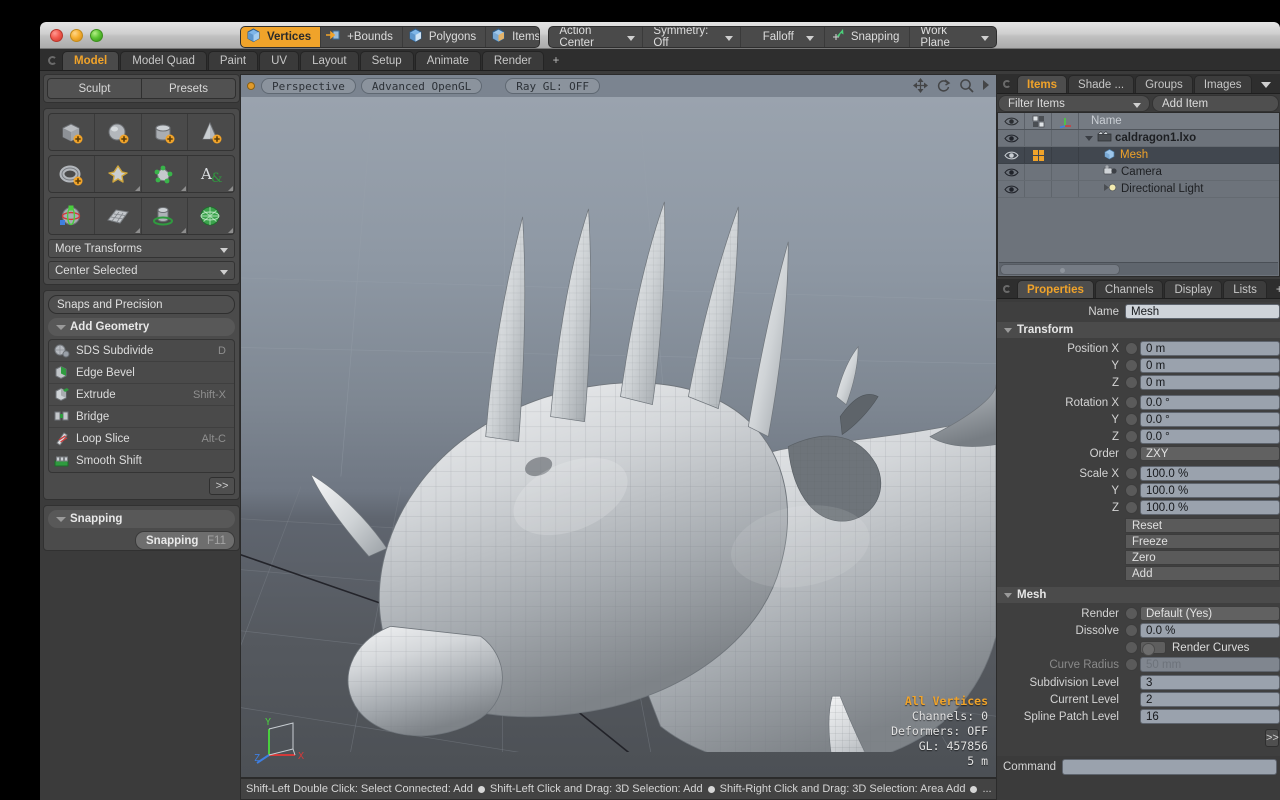  What do you see at coordinates (1202, 541) in the screenshot?
I see `freeze-button: Freeze` at bounding box center [1202, 541].